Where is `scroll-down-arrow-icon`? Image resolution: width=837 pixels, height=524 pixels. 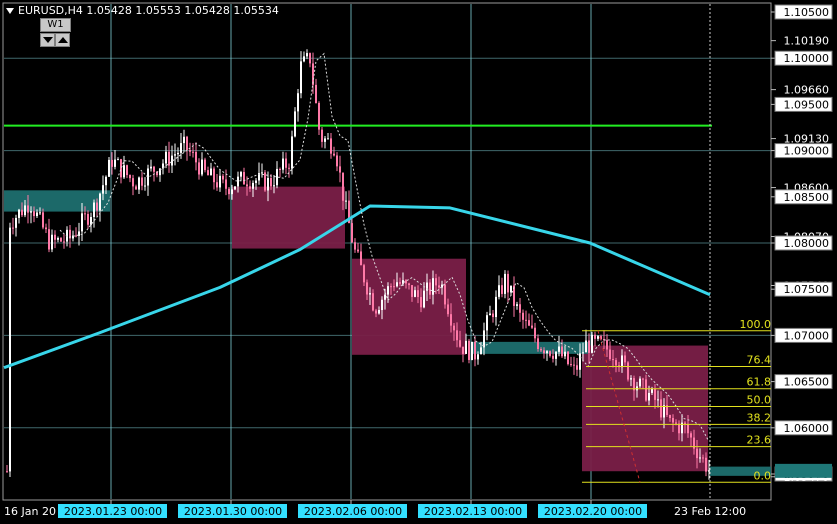 scroll-down-arrow-icon is located at coordinates (47, 40).